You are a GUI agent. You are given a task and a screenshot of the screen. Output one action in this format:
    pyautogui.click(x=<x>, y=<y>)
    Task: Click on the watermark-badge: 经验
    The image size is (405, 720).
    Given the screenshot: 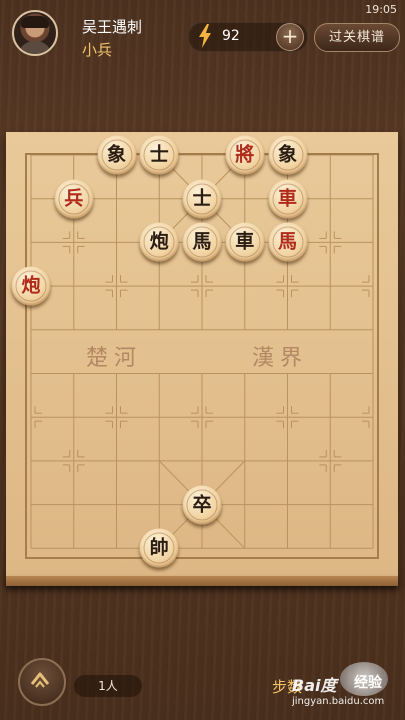 What is the action you would take?
    pyautogui.click(x=368, y=683)
    